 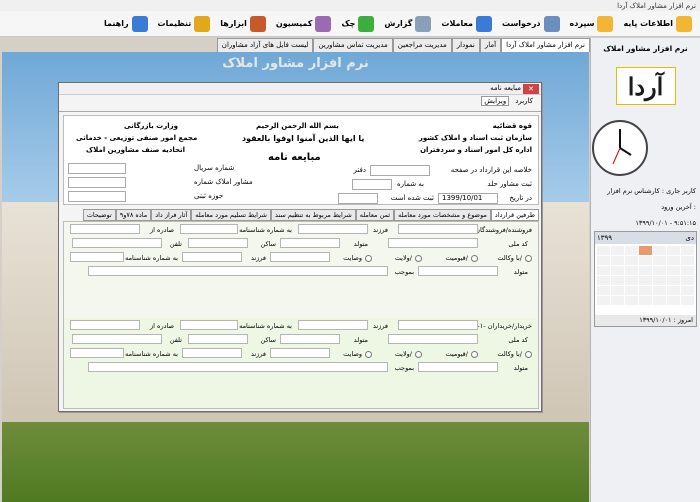 What do you see at coordinates (238, 271) in the screenshot?
I see `seller-dated` at bounding box center [238, 271].